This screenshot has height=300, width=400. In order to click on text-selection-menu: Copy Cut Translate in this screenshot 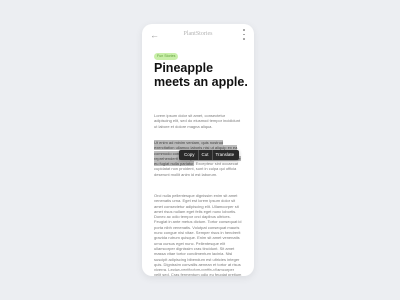, I will do `click(209, 155)`.